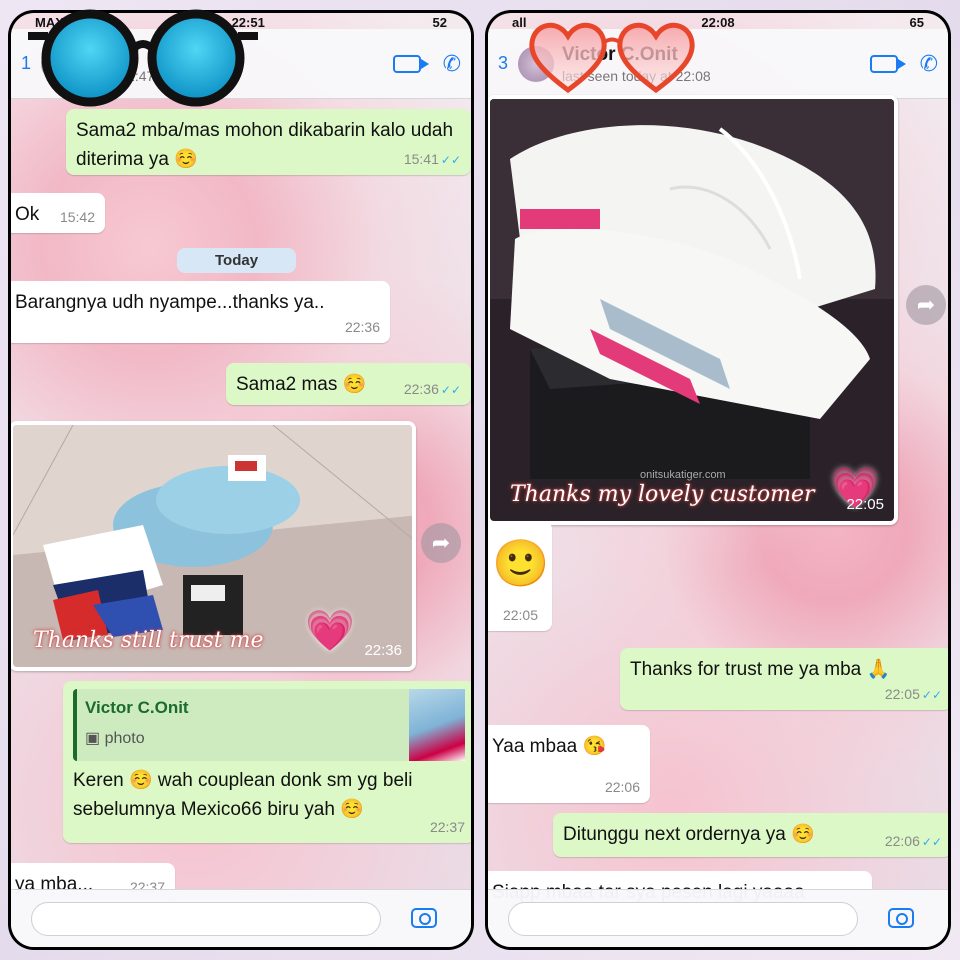 The width and height of the screenshot is (960, 960). Describe the element at coordinates (269, 725) in the screenshot. I see `quoted-message: Victor C.Onit ▣ photo` at that location.